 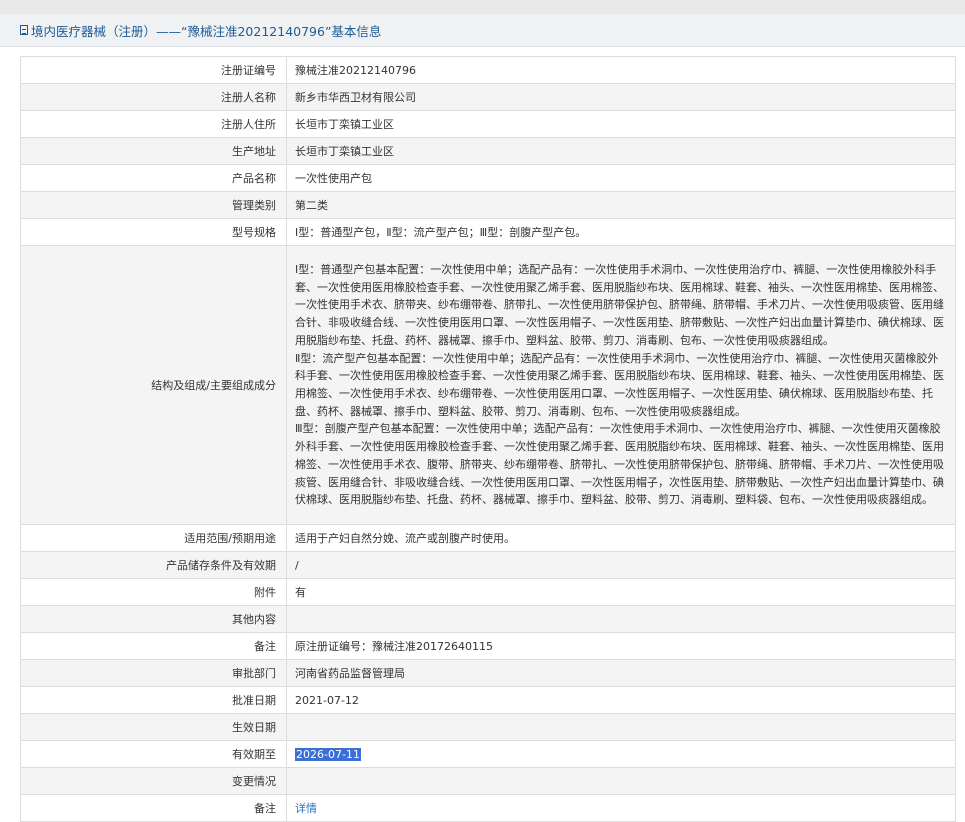 I want to click on table-row: 审批部门 河南省药品监督管理局, so click(x=488, y=673).